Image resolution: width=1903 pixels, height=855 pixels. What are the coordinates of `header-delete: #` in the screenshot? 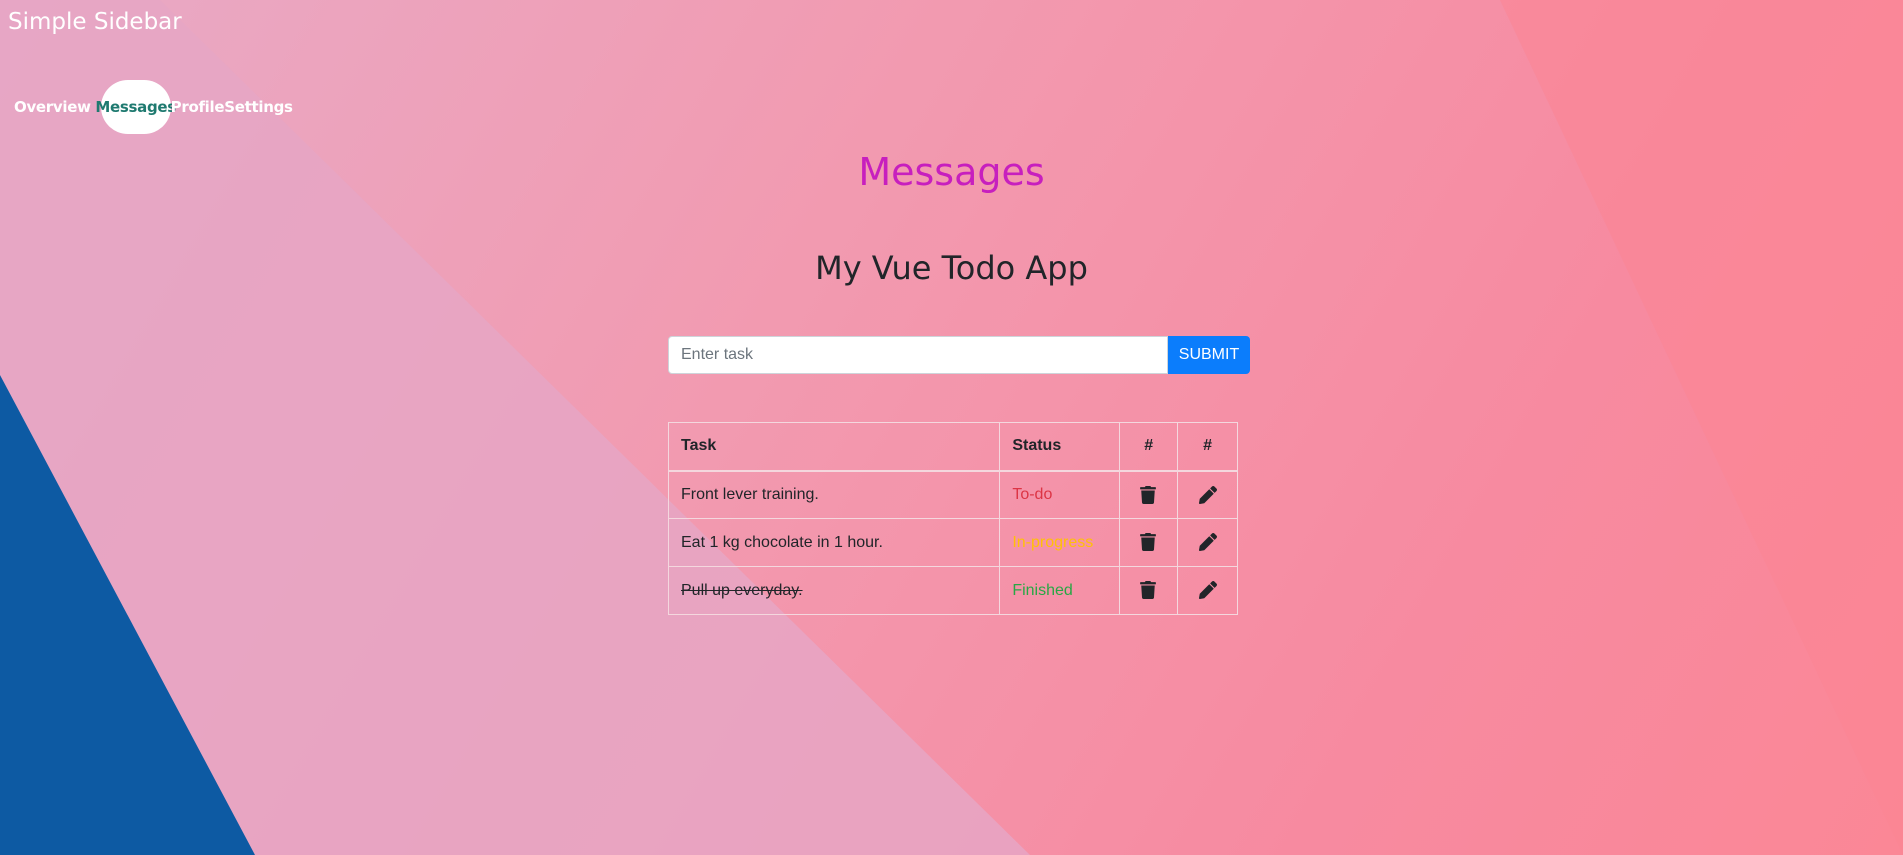 It's located at (1149, 447).